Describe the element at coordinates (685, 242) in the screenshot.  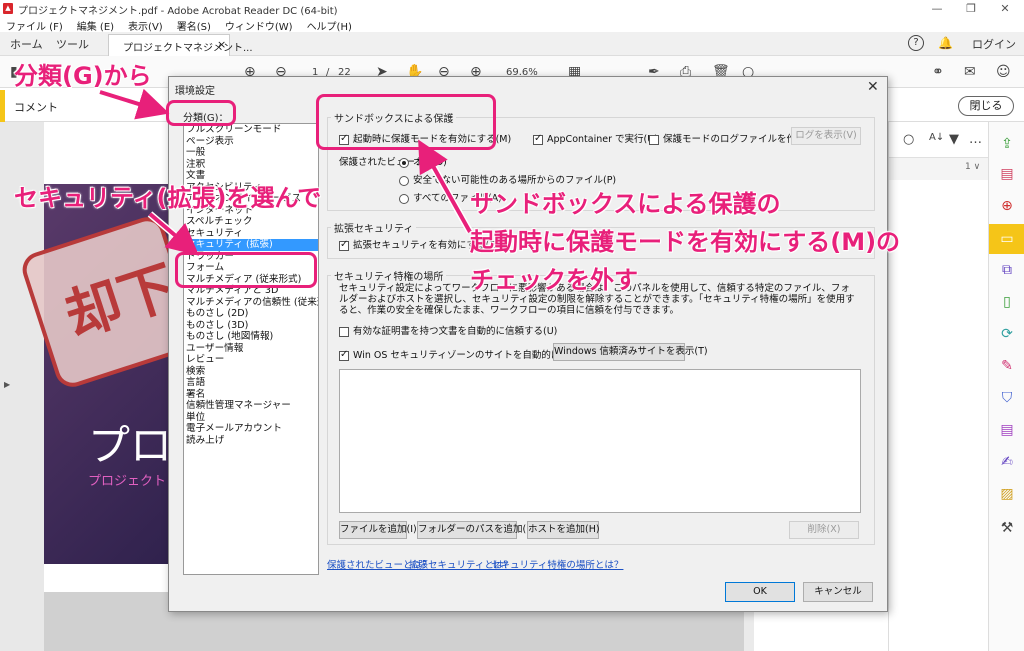
I see `annotation-sandbox-line2: 起動時に保護モードを有効にする(M)の` at that location.